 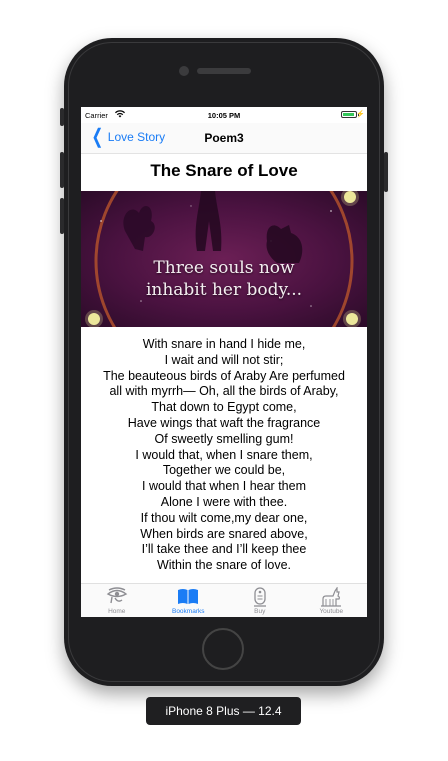 What do you see at coordinates (386, 172) in the screenshot?
I see `power-button` at bounding box center [386, 172].